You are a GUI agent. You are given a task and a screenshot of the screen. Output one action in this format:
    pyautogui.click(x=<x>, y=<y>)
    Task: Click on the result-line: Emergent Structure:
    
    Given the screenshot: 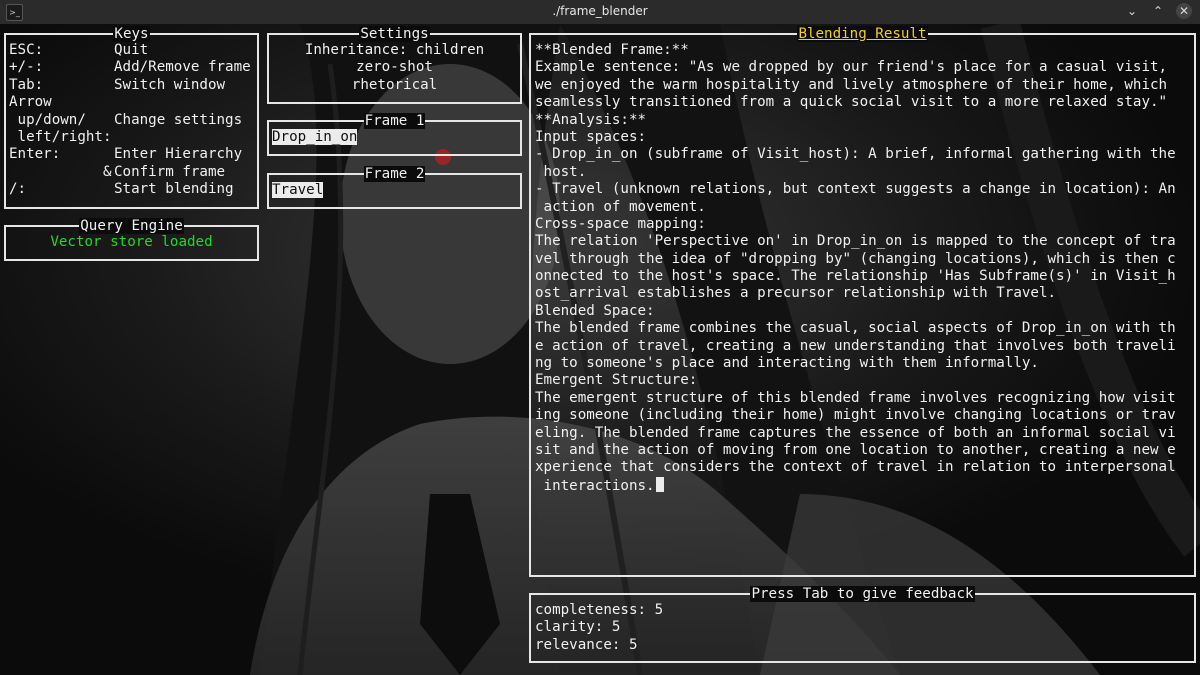 What is the action you would take?
    pyautogui.click(x=616, y=380)
    